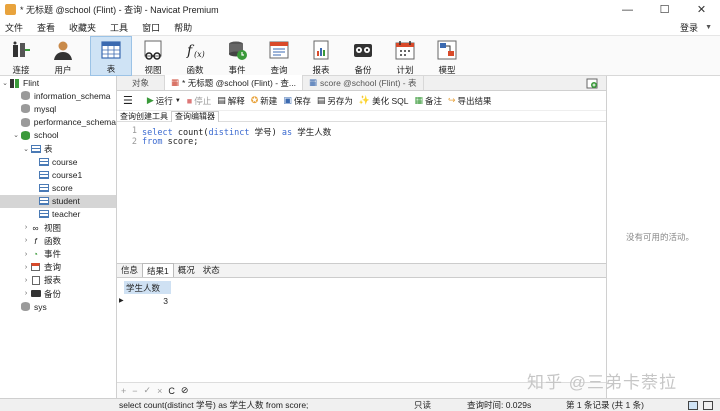  Describe the element at coordinates (171, 391) in the screenshot. I see `refresh-button: C` at that location.